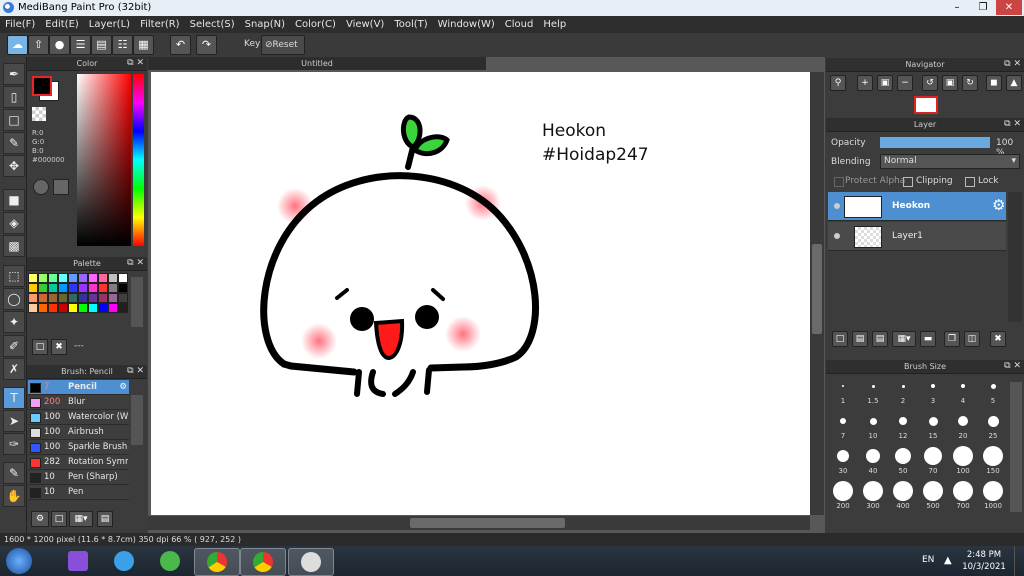 This screenshot has height=576, width=1024. I want to click on brush-size-option: 200, so click(843, 495).